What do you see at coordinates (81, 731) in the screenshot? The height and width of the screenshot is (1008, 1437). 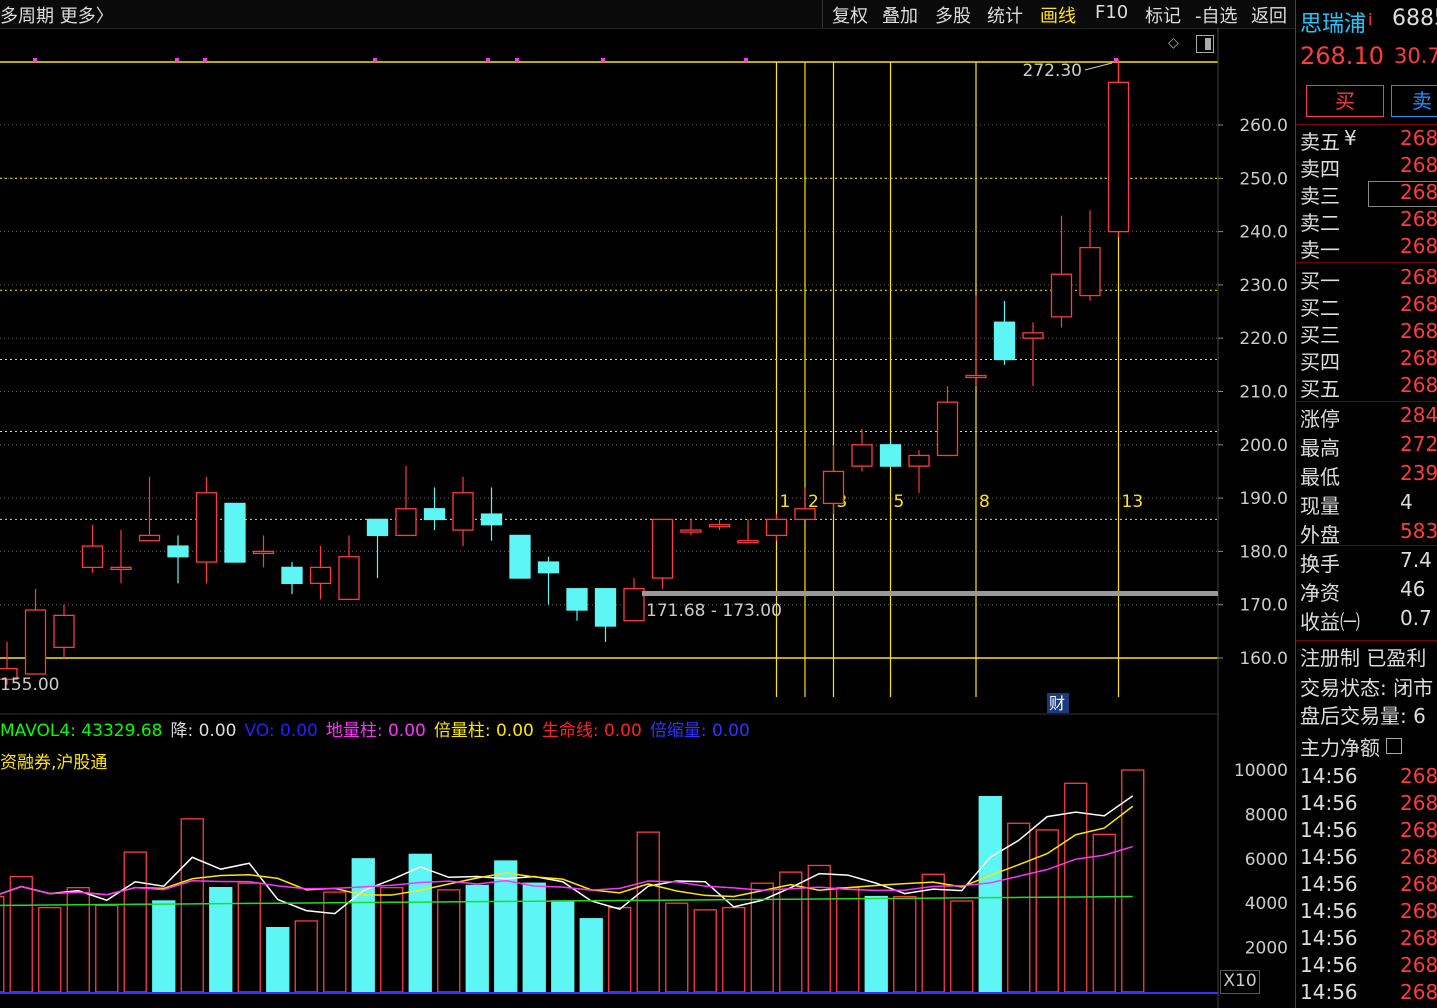 I see `legend-item: MAVOL4: 43329.68` at bounding box center [81, 731].